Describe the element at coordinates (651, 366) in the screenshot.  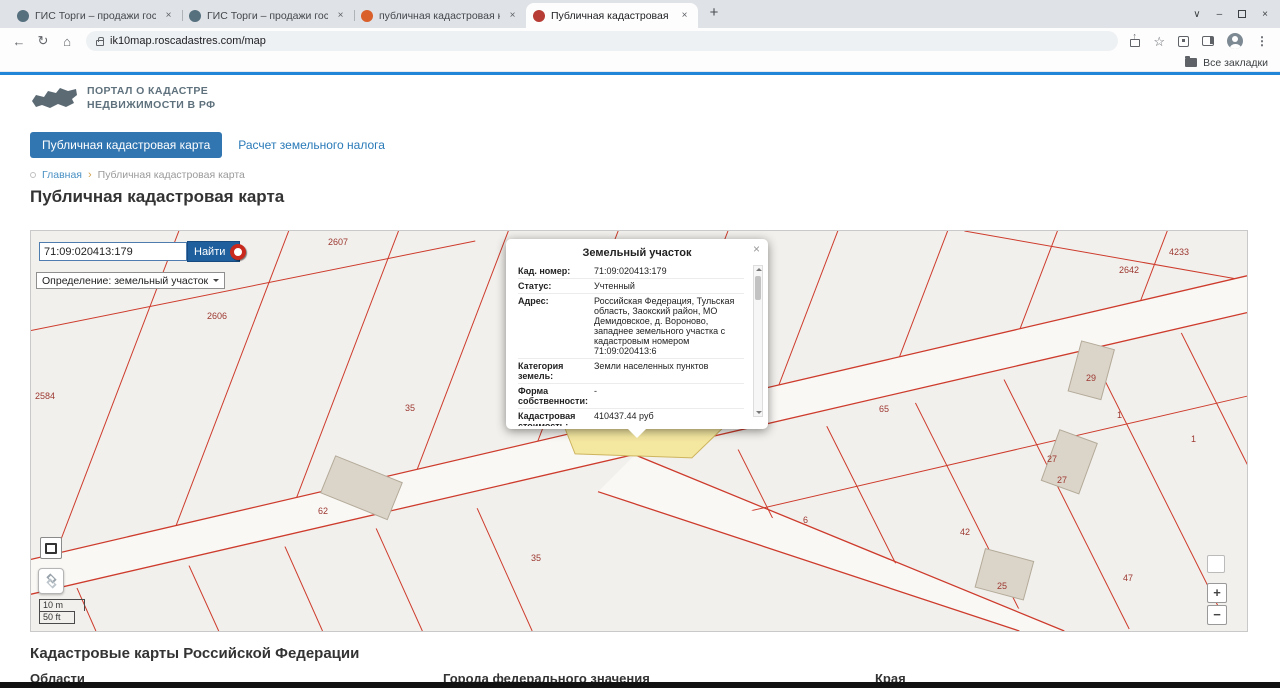
I see `popup-field-value: Земли населенных пунктов` at that location.